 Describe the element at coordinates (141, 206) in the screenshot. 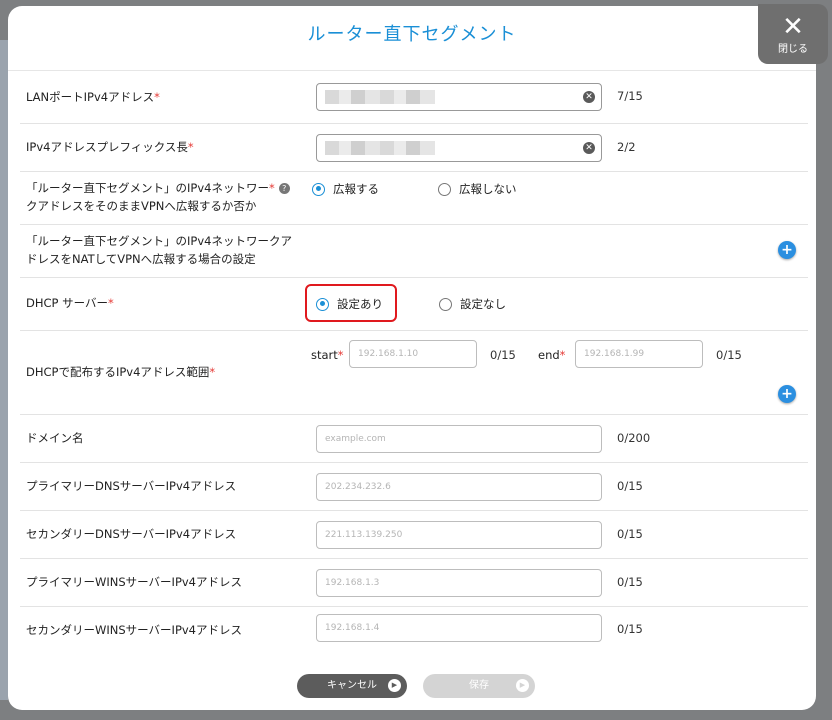

I see `advertise-label-line2: クアドレスをそのままVPNへ広報するか否か` at that location.